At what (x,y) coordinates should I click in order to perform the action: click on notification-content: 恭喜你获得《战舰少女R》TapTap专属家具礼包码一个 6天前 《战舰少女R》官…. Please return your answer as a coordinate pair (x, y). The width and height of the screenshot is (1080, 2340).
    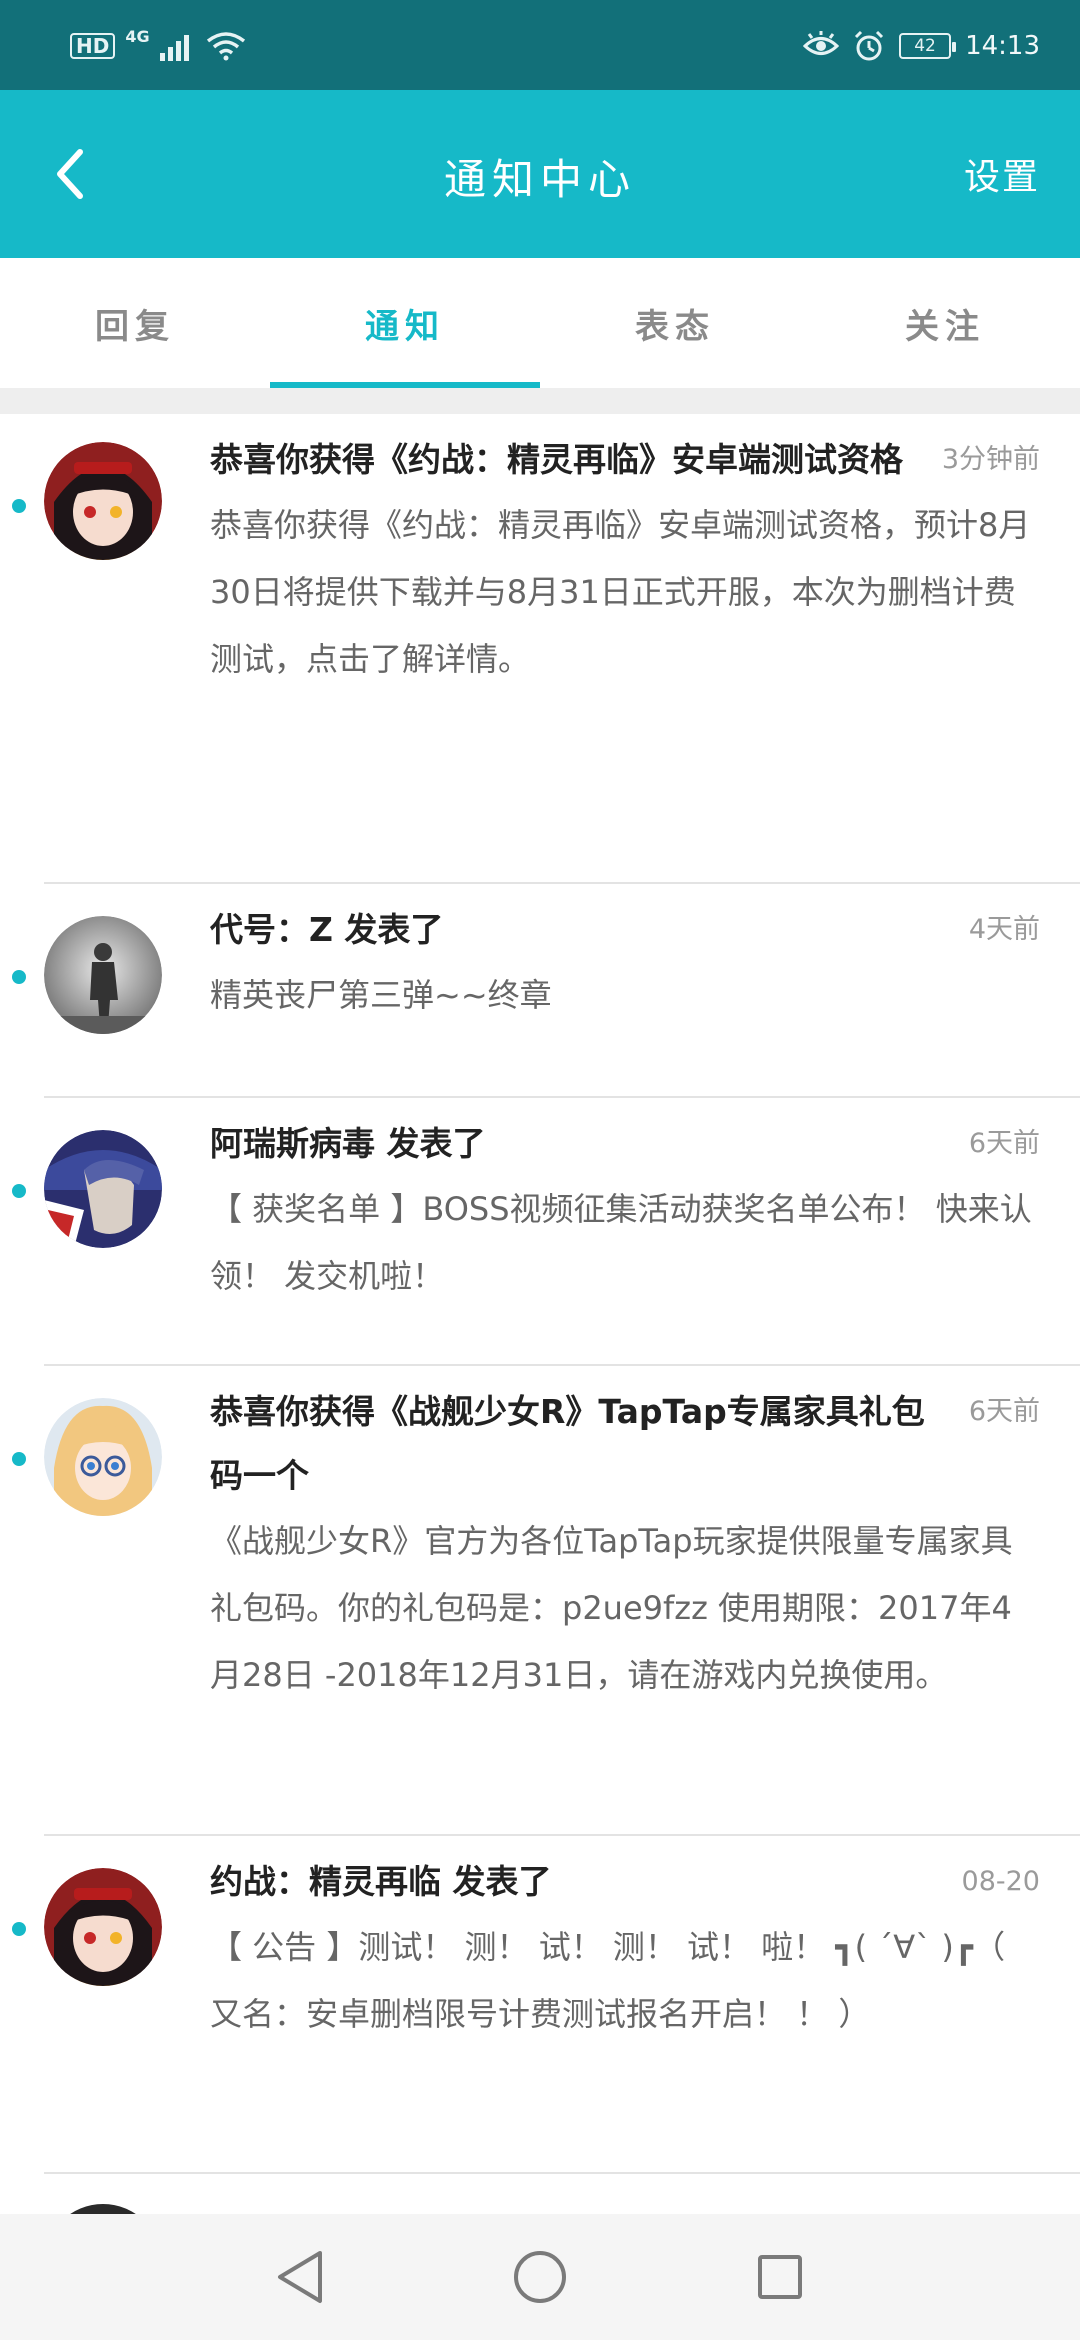
    Looking at the image, I should click on (625, 1544).